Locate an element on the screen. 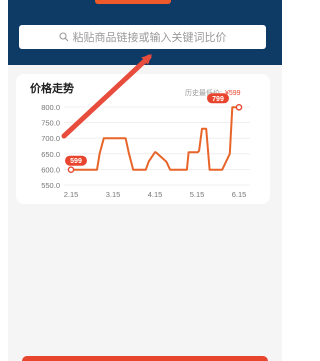 The width and height of the screenshot is (320, 361). price-badge-label: 599 is located at coordinates (76, 161).